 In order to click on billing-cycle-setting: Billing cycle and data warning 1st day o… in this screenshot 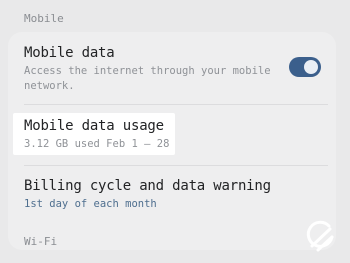, I will do `click(147, 195)`.